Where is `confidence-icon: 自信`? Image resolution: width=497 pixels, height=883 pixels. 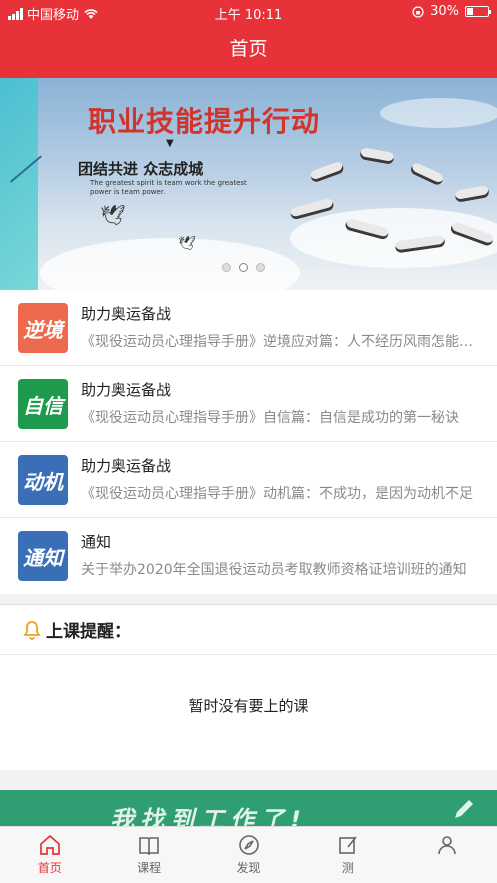 confidence-icon: 自信 is located at coordinates (43, 404).